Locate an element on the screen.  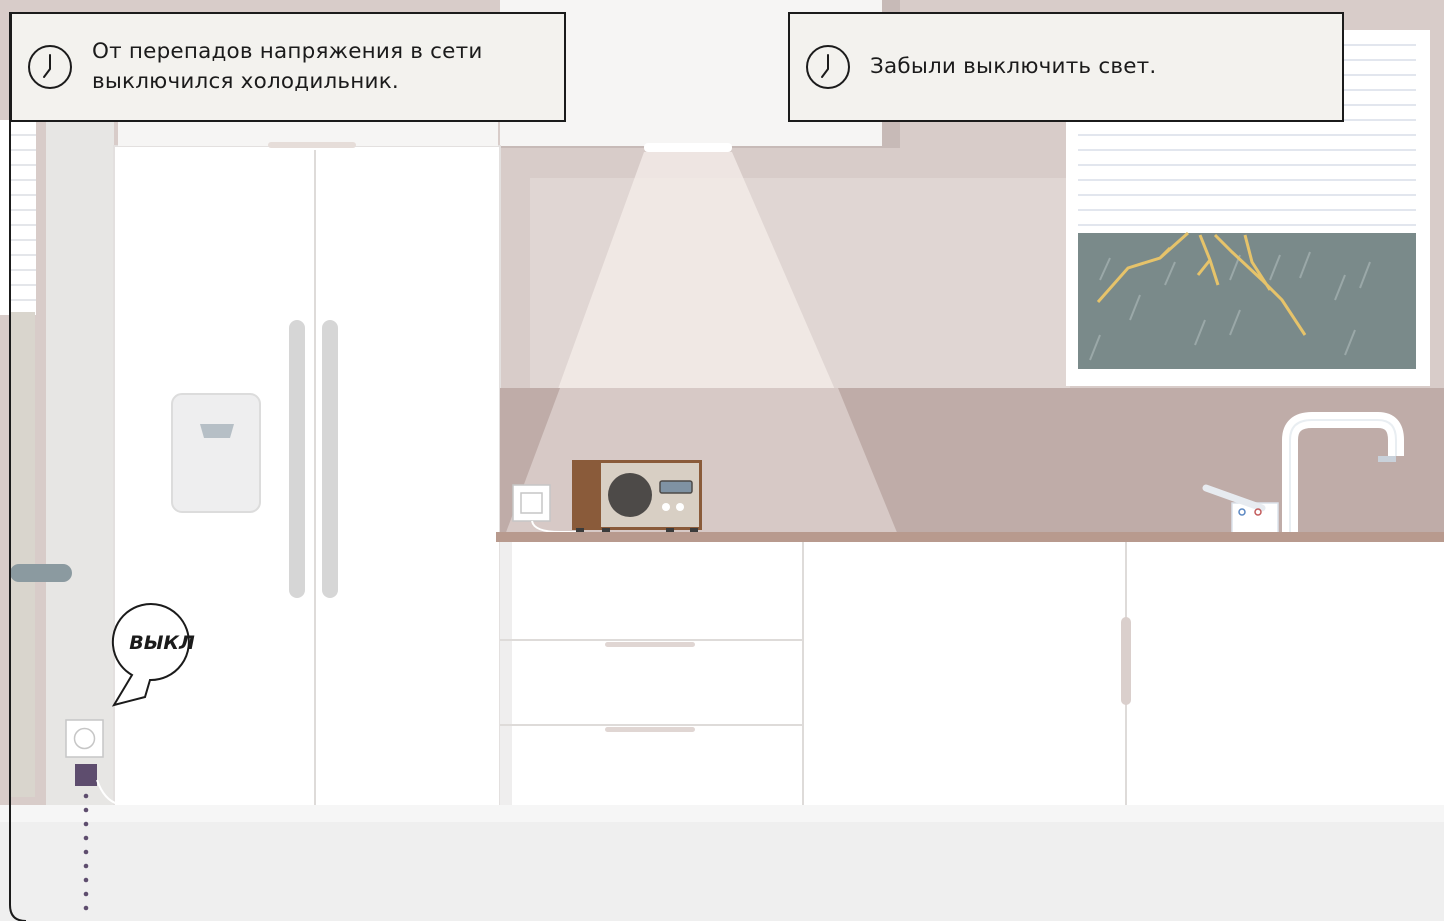
storm-sky is located at coordinates (1247, 301).